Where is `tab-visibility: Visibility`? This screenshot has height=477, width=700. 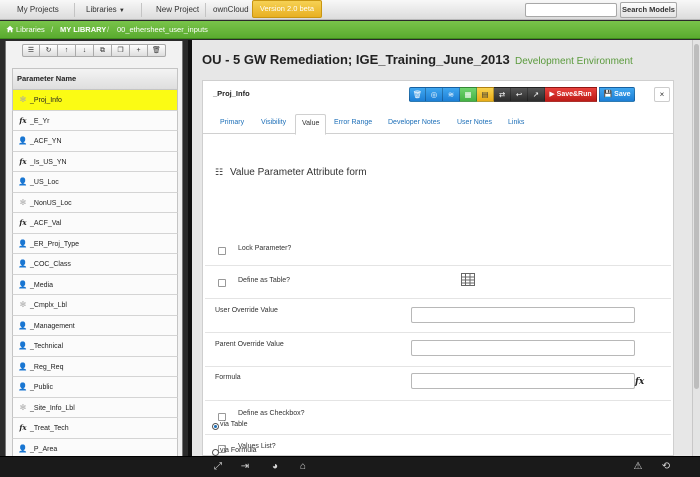
tab-visibility: Visibility is located at coordinates (273, 124).